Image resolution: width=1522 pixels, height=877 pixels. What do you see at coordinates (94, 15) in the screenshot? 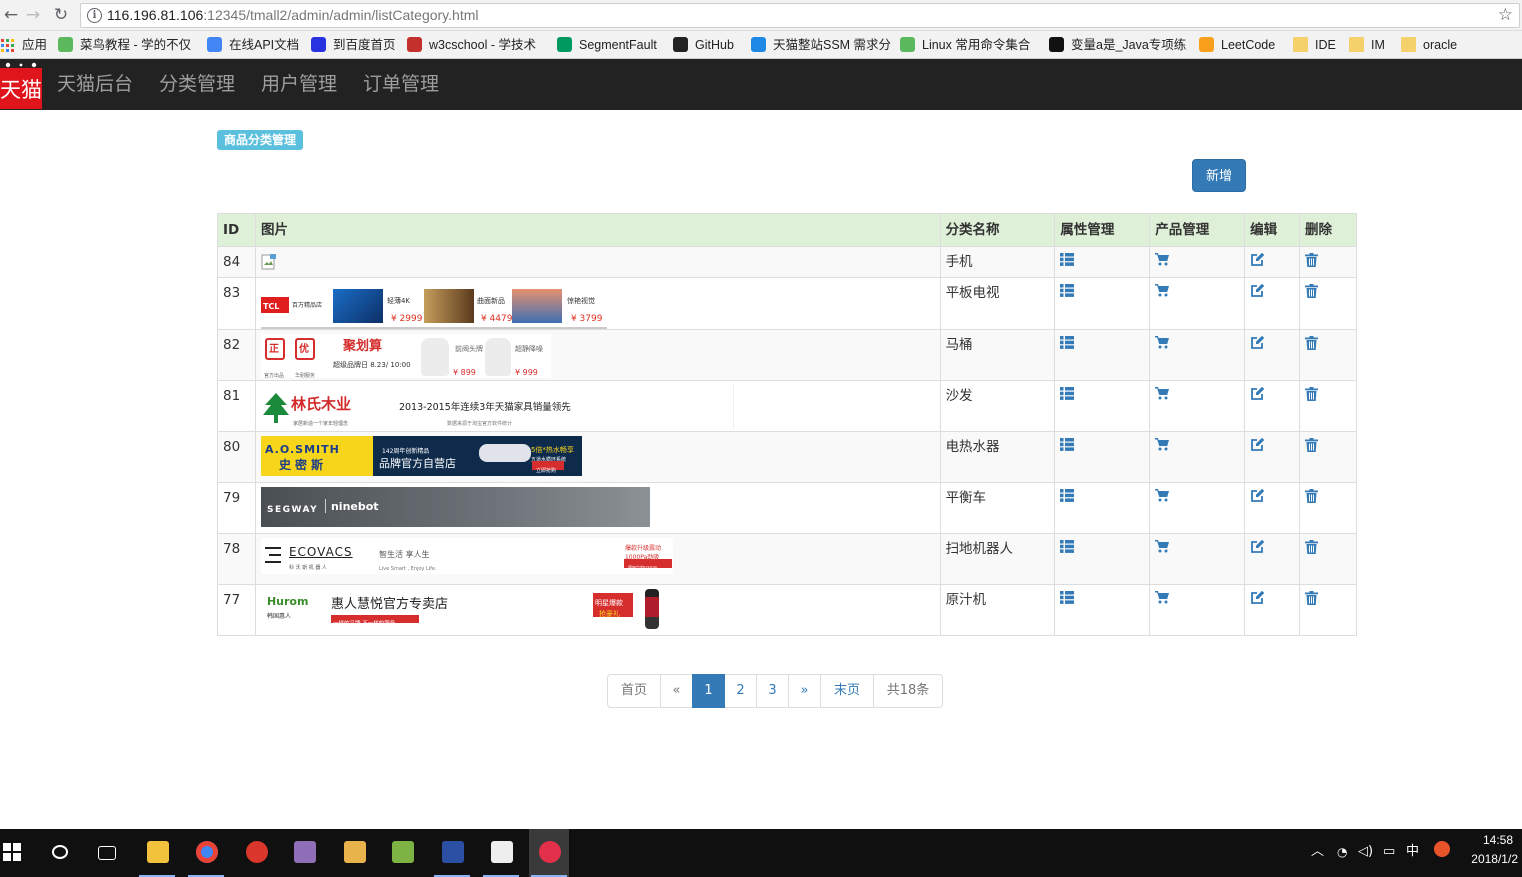
I see `site-info-icon: i` at bounding box center [94, 15].